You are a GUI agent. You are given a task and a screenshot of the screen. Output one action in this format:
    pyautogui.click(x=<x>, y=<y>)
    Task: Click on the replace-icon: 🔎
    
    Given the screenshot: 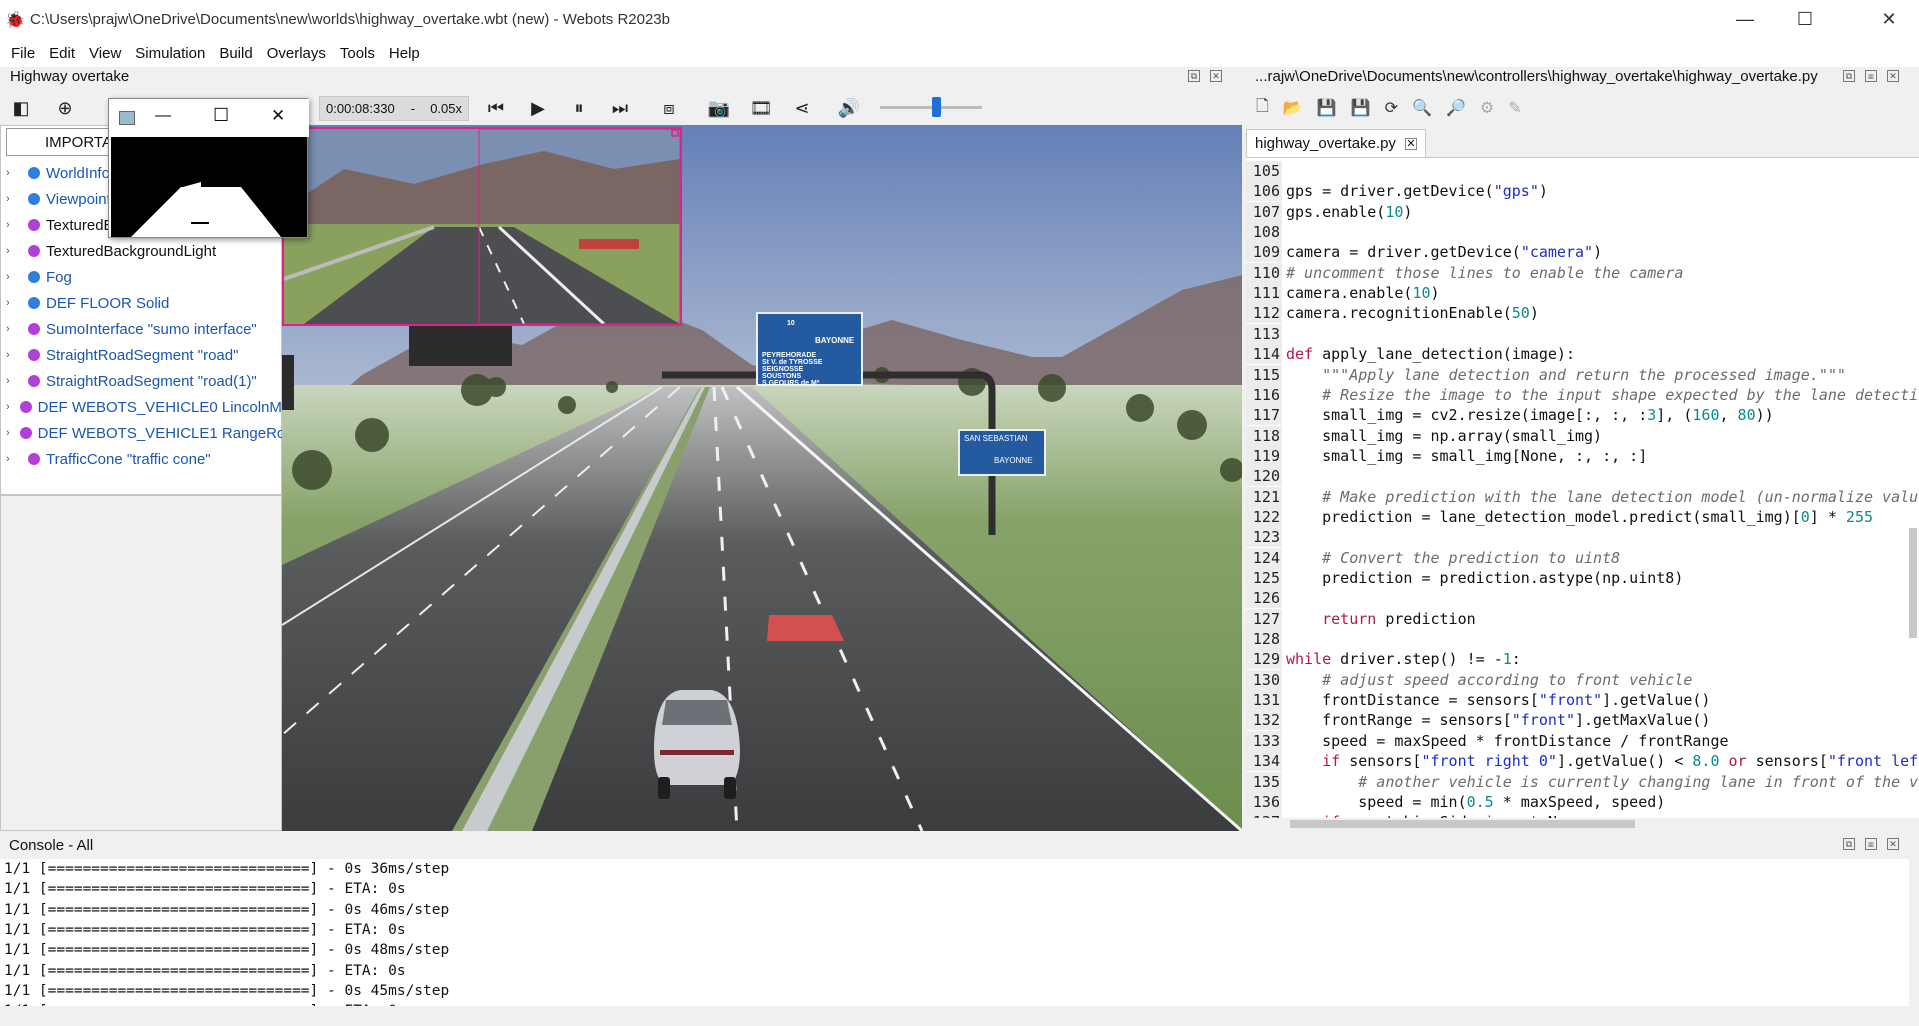 What is the action you would take?
    pyautogui.click(x=1456, y=108)
    